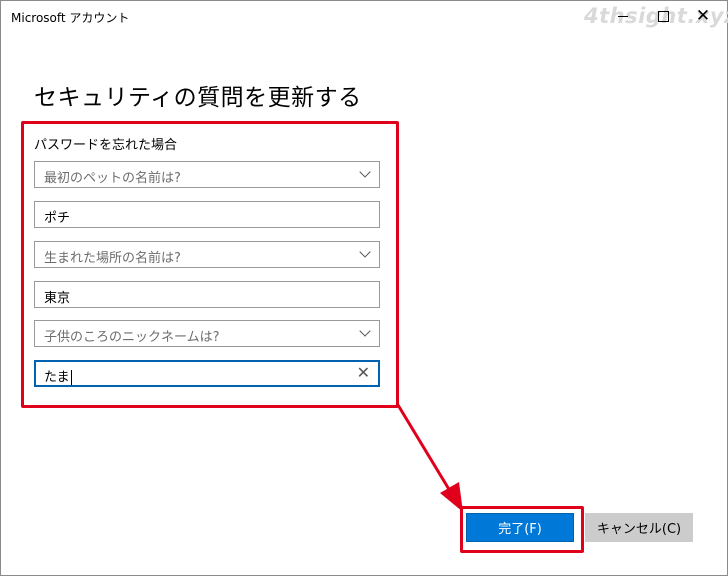 The image size is (728, 576). I want to click on done-button: 完了(F), so click(520, 527).